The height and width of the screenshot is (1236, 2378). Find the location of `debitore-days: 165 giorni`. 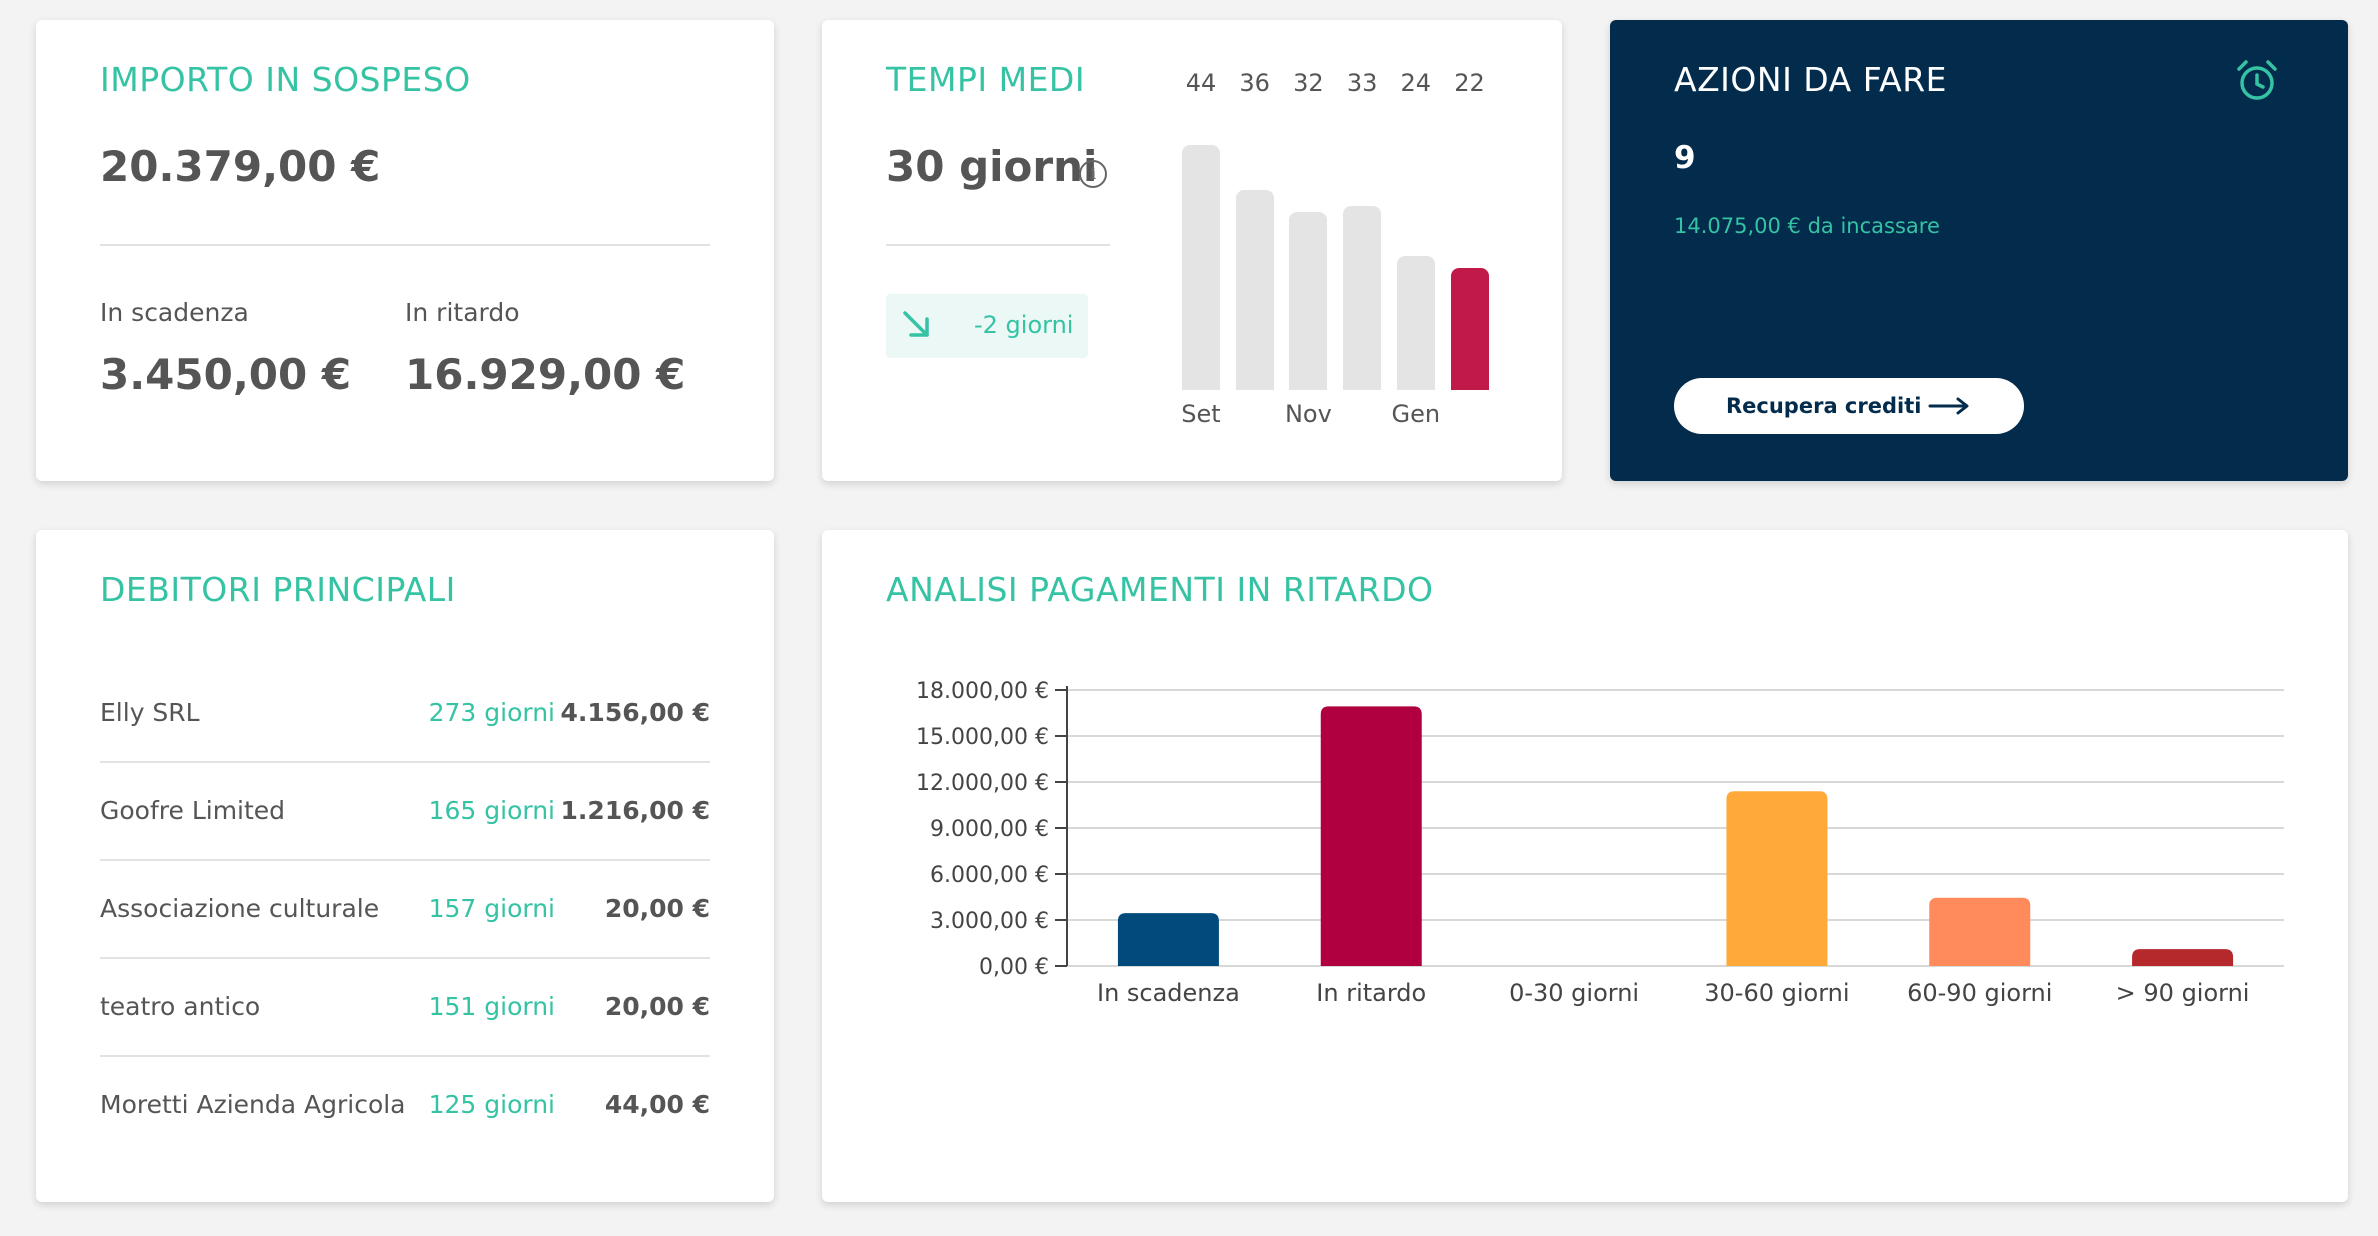

debitore-days: 165 giorni is located at coordinates (491, 810).